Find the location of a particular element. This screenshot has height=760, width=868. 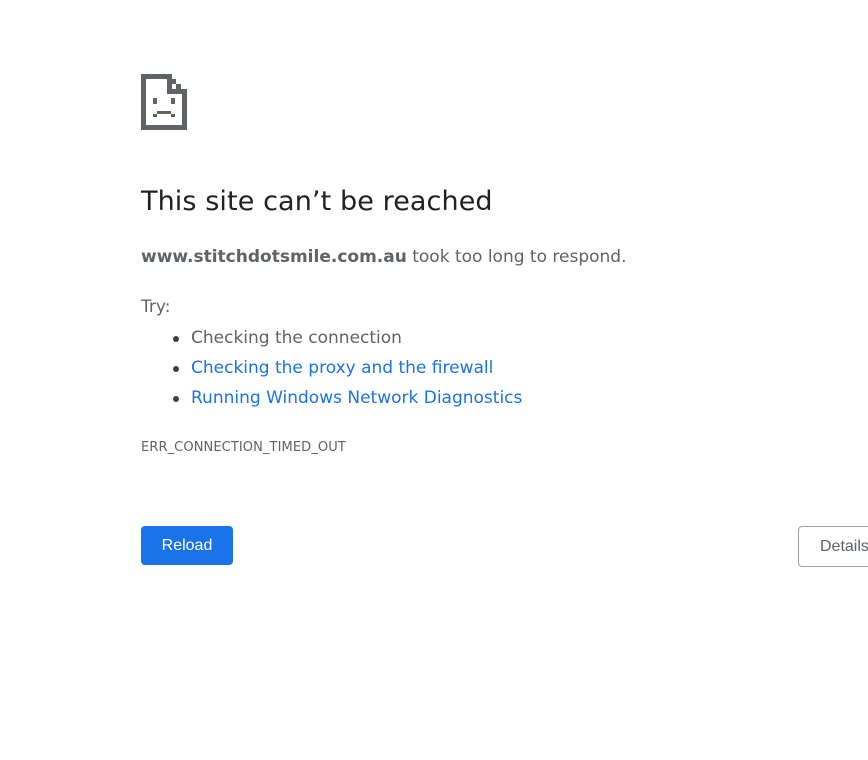

proxy-firewall-link: Checking the proxy and the firewall is located at coordinates (342, 368).